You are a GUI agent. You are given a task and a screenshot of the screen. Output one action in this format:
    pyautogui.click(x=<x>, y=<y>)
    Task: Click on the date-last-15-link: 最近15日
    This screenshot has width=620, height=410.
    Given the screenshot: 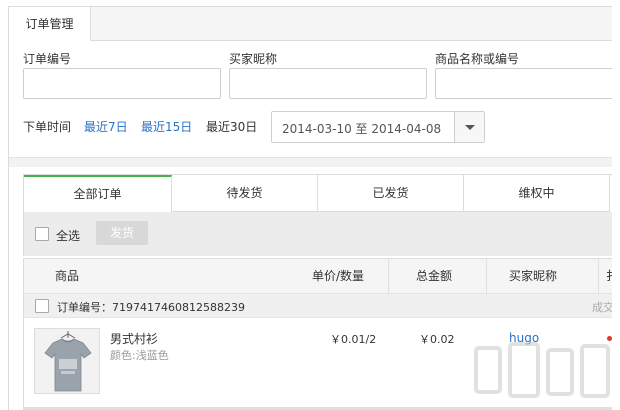 What is the action you would take?
    pyautogui.click(x=166, y=126)
    